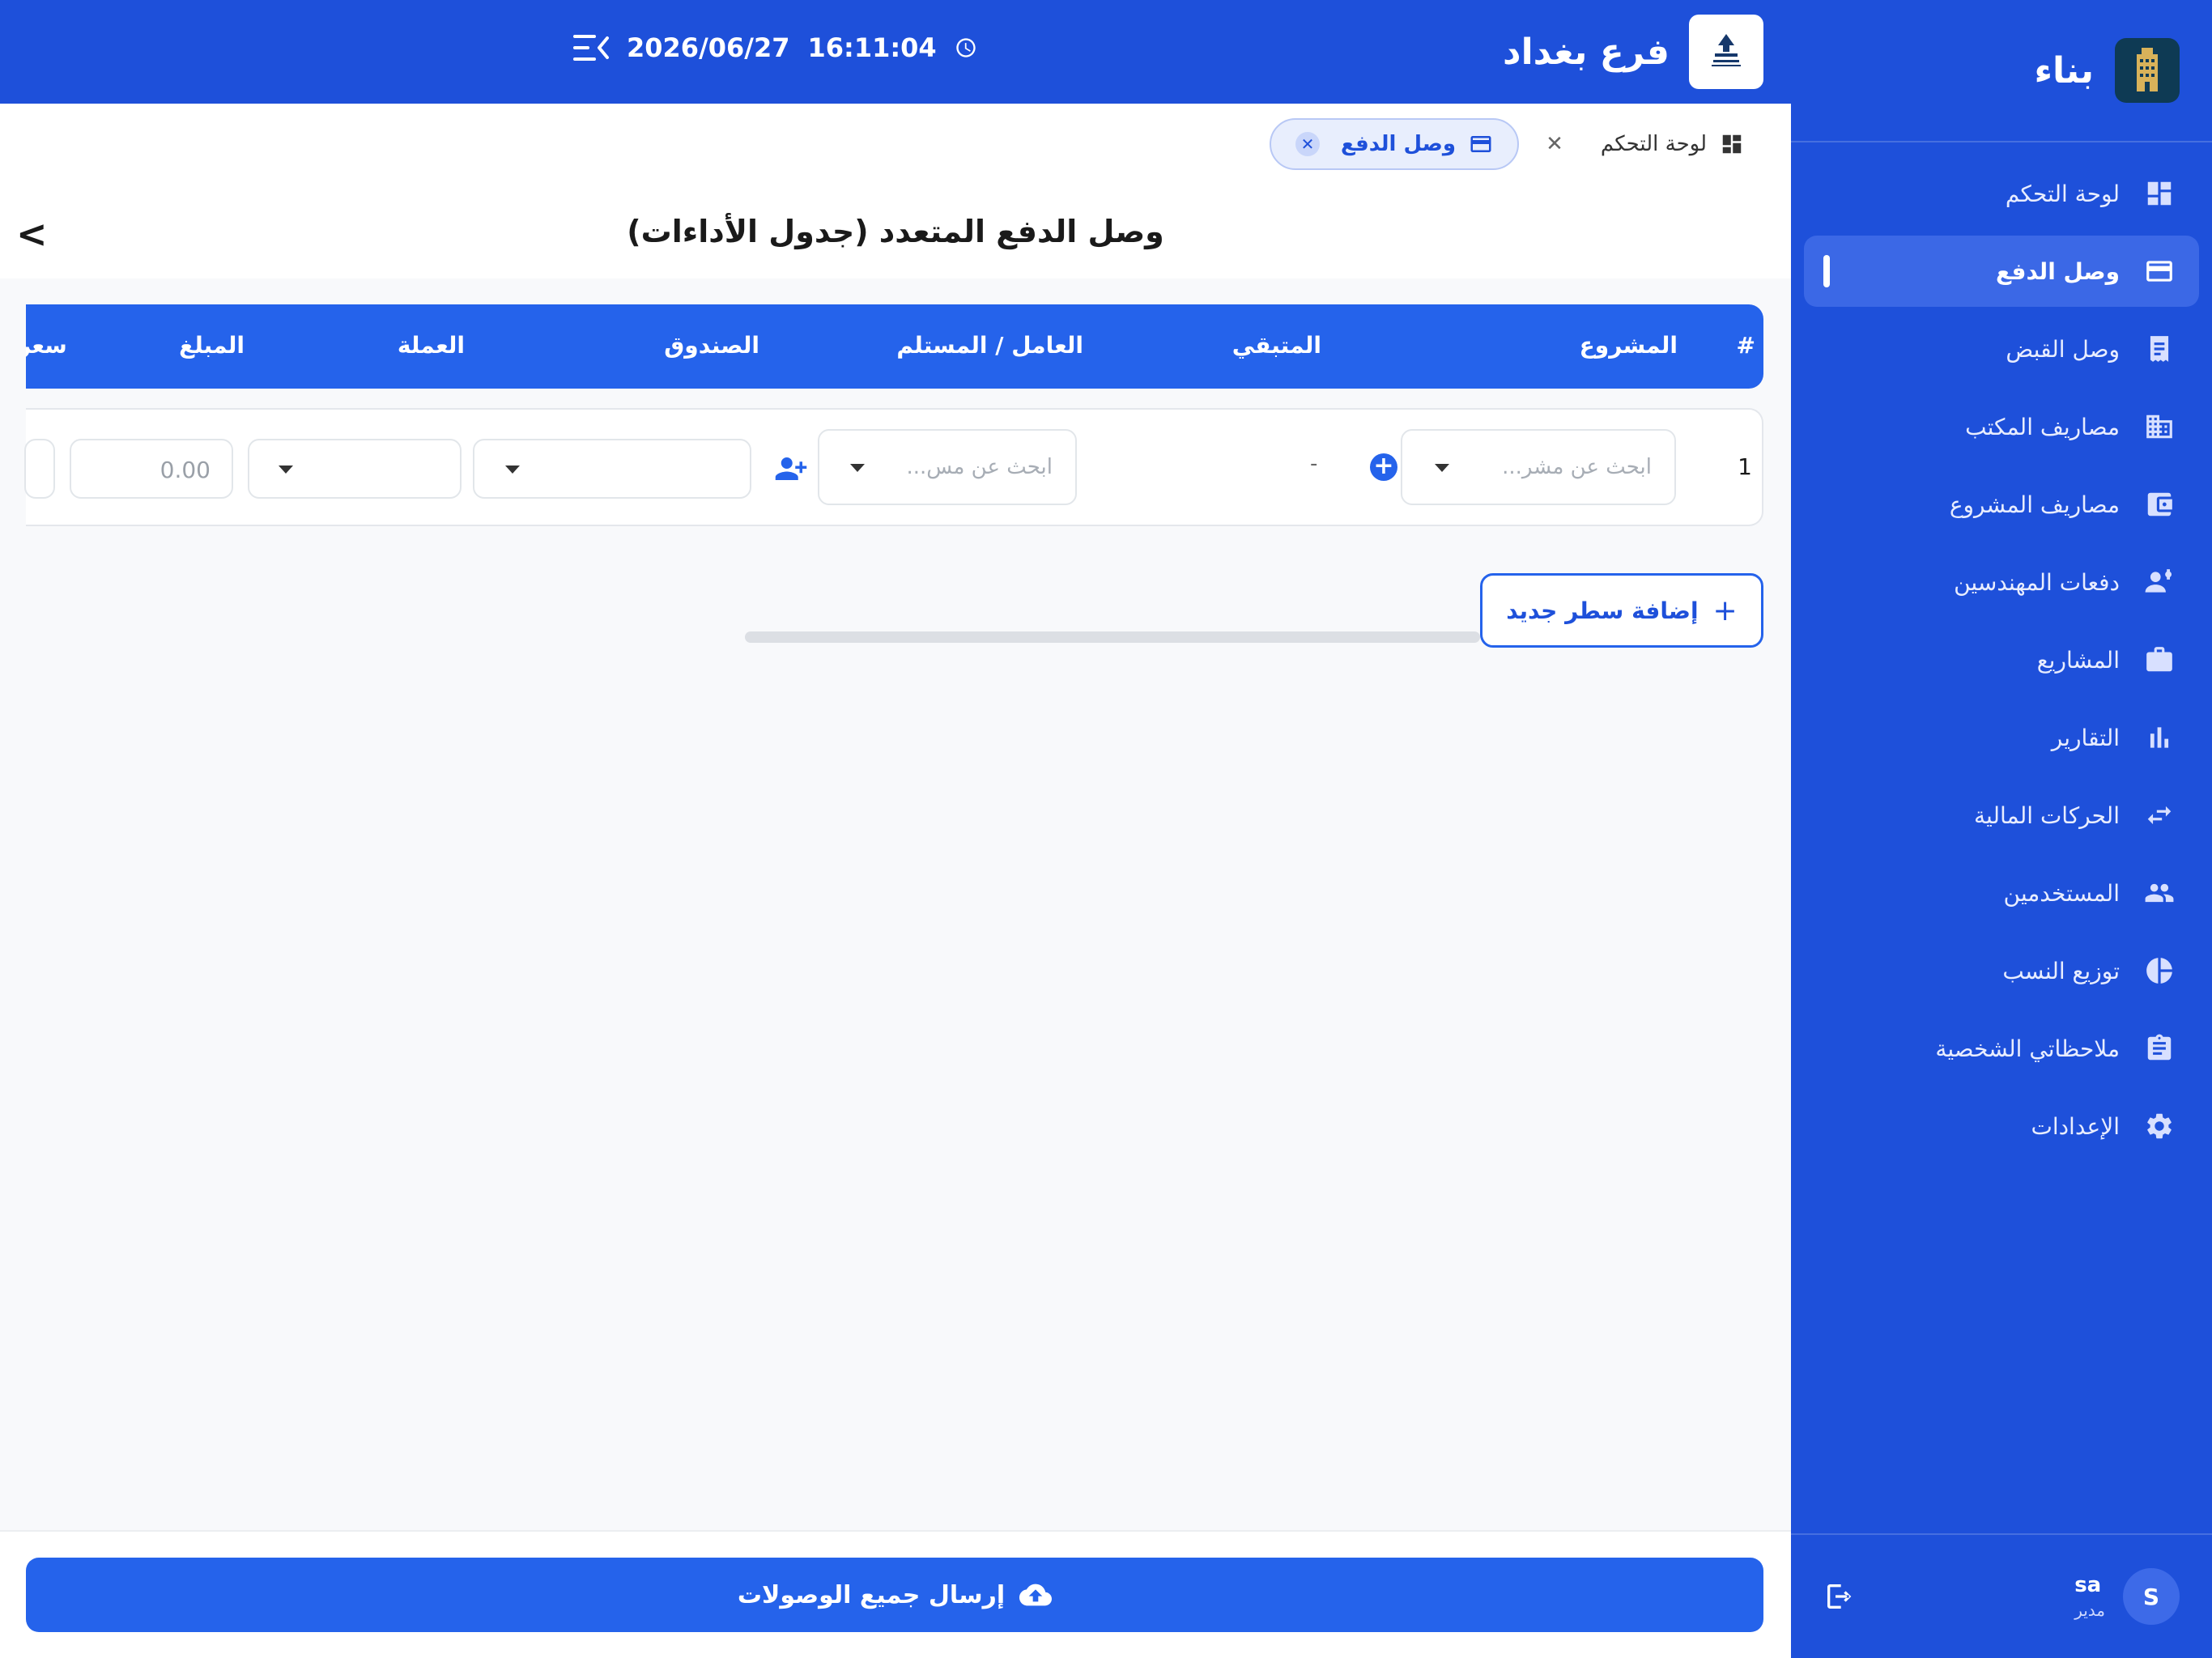 Image resolution: width=2212 pixels, height=1658 pixels. I want to click on logout-icon, so click(1840, 1596).